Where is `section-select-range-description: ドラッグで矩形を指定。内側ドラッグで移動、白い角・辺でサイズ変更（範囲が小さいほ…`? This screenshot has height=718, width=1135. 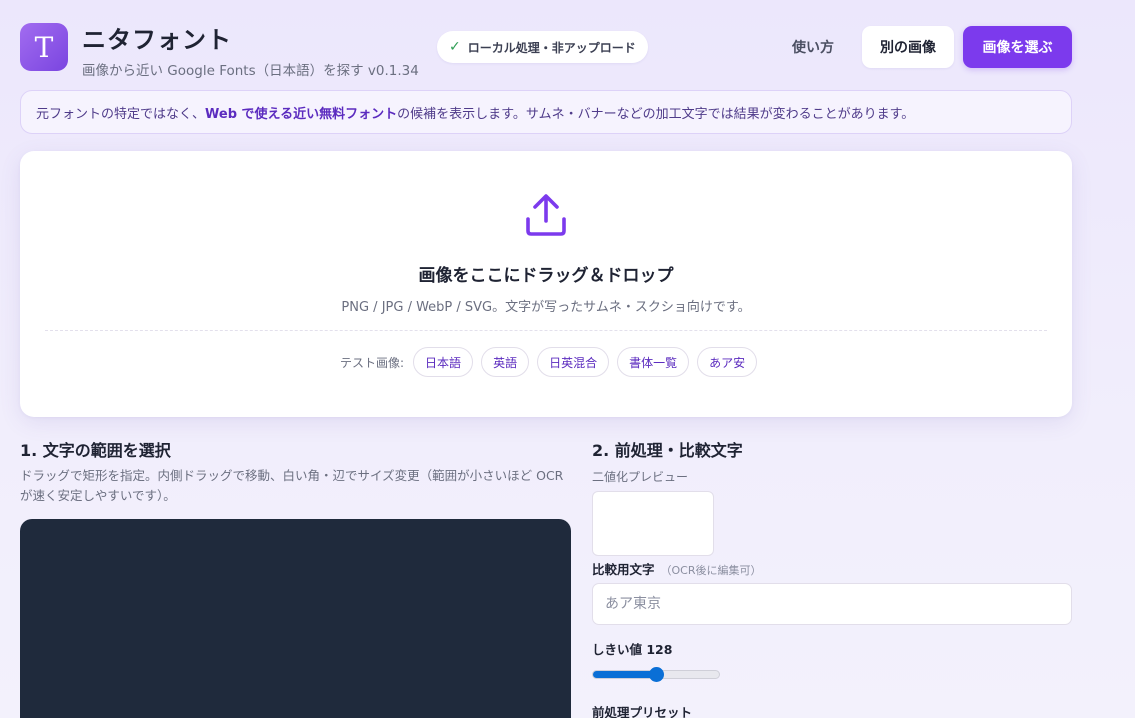
section-select-range-description: ドラッグで矩形を指定。内側ドラッグで移動、白い角・辺でサイズ変更（範囲が小さいほ… is located at coordinates (292, 485).